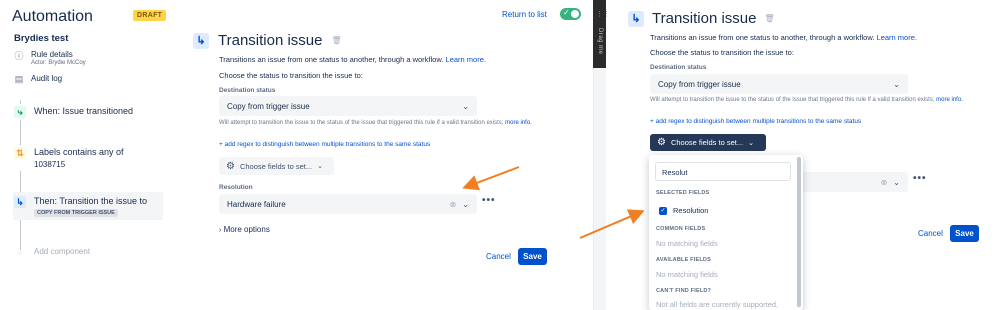 This screenshot has width=999, height=310. What do you see at coordinates (553, 202) in the screenshot?
I see `annotation-arrows` at bounding box center [553, 202].